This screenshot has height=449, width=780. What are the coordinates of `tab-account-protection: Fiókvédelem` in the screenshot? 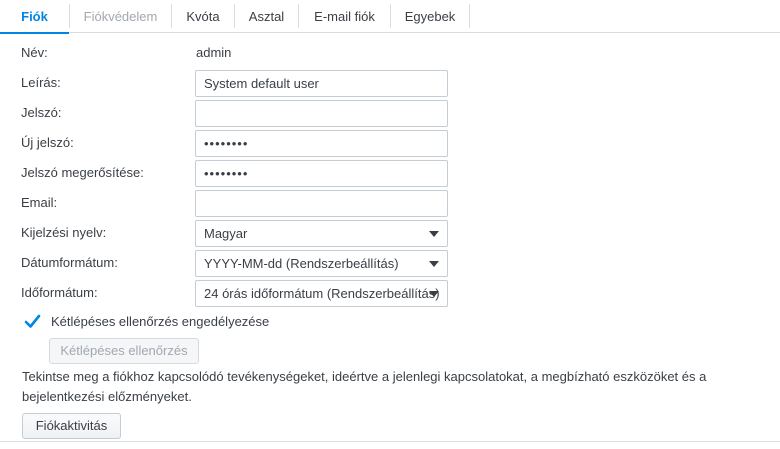 It's located at (120, 16).